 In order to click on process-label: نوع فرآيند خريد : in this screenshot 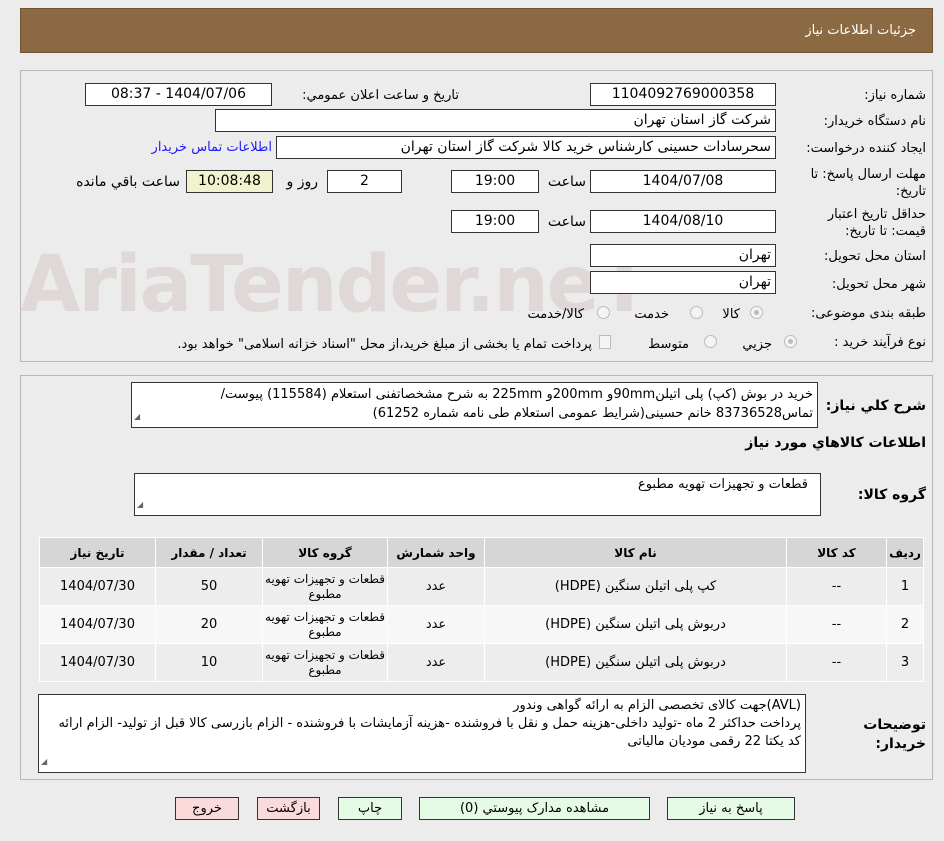, I will do `click(880, 342)`.